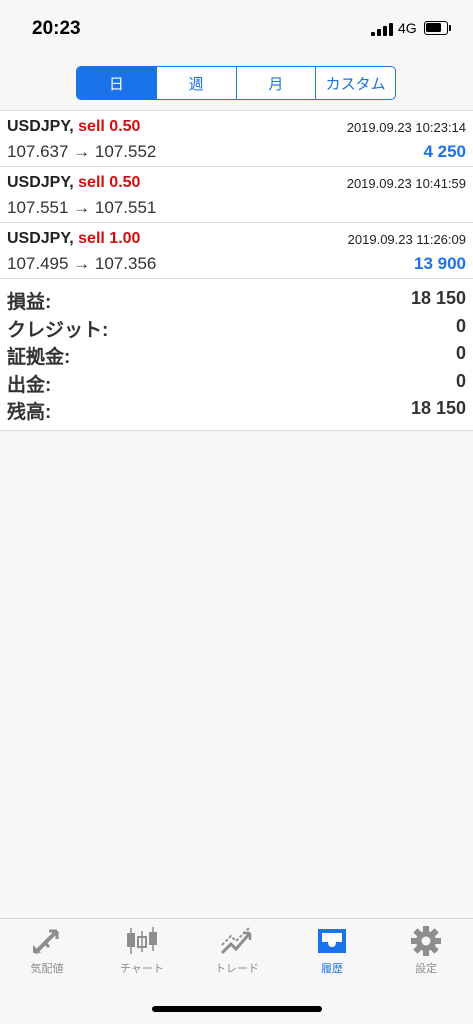  I want to click on tab-trade: トレード, so click(237, 955).